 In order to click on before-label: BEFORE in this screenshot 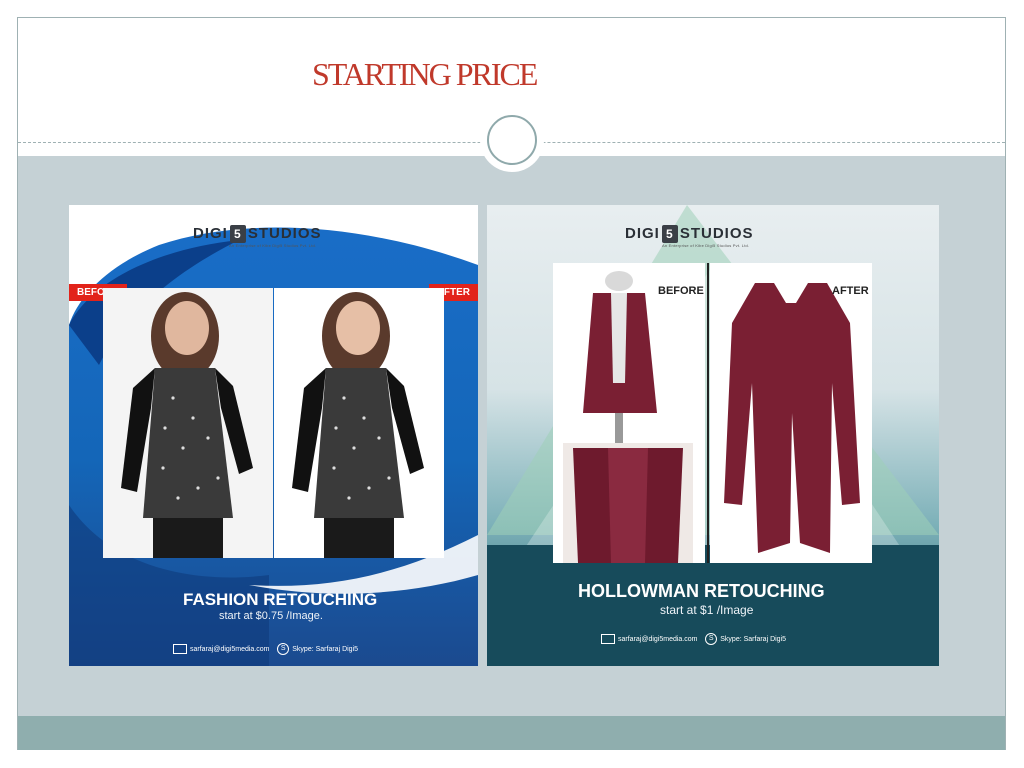, I will do `click(681, 291)`.